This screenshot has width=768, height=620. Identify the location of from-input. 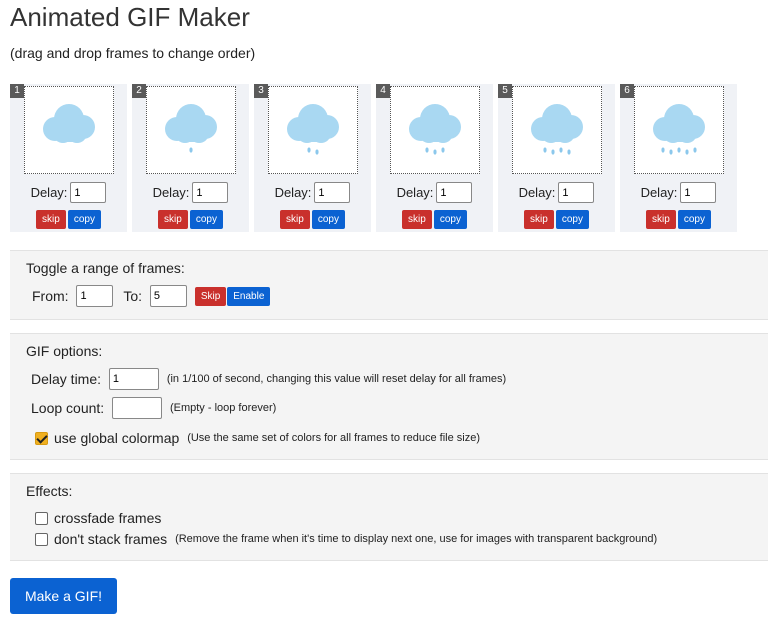
(95, 296).